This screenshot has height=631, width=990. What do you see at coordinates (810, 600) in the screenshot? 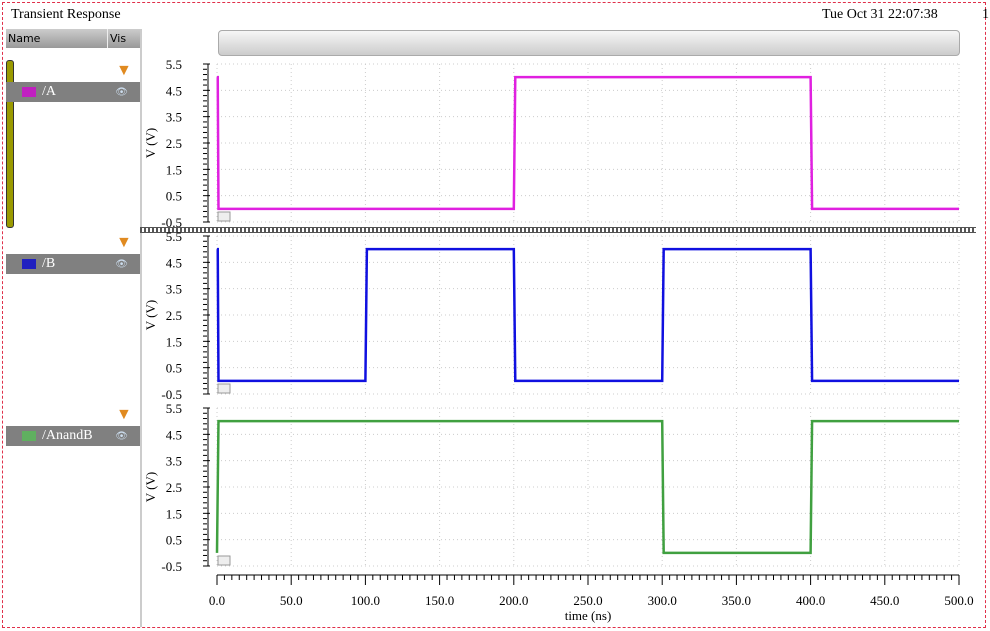
I see `x-tick-label: 400.0` at bounding box center [810, 600].